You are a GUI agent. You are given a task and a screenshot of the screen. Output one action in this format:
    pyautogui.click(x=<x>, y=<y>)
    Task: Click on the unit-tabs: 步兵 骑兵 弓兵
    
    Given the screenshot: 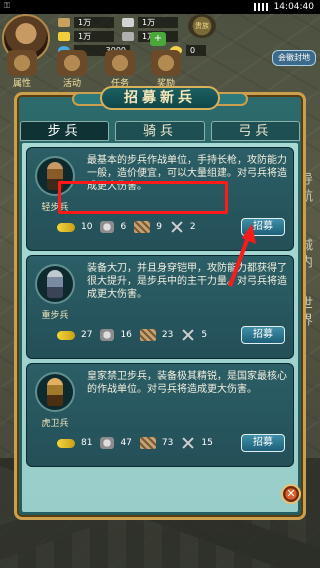 What is the action you would take?
    pyautogui.click(x=160, y=131)
    